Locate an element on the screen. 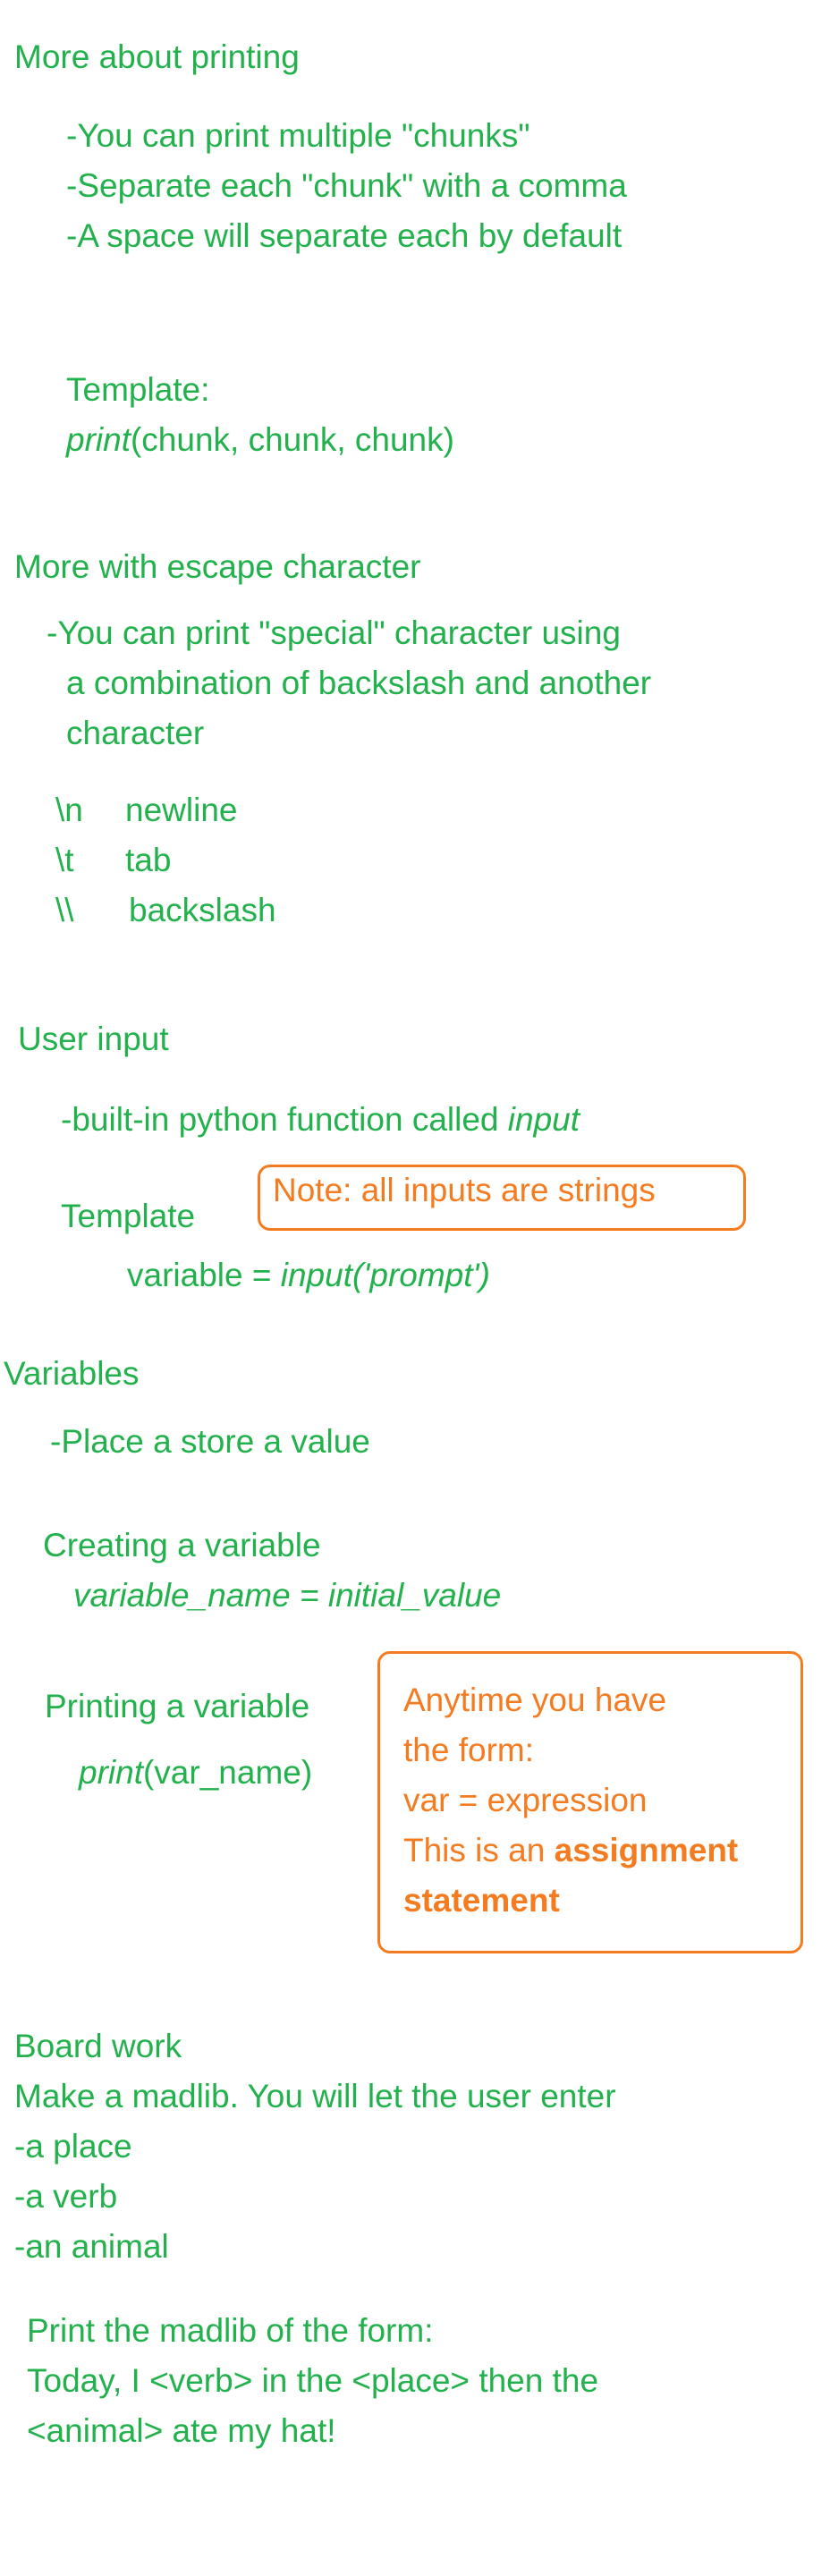 This screenshot has width=830, height=2576. creating-variable-label: Creating a variable is located at coordinates (182, 1545).